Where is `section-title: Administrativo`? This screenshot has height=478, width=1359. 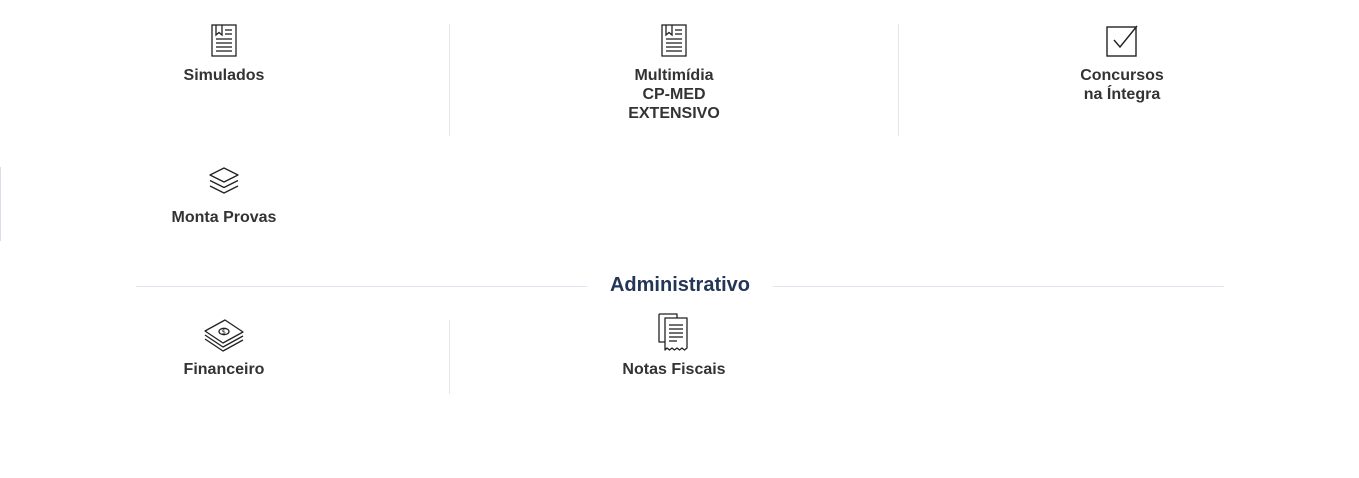 section-title: Administrativo is located at coordinates (680, 285).